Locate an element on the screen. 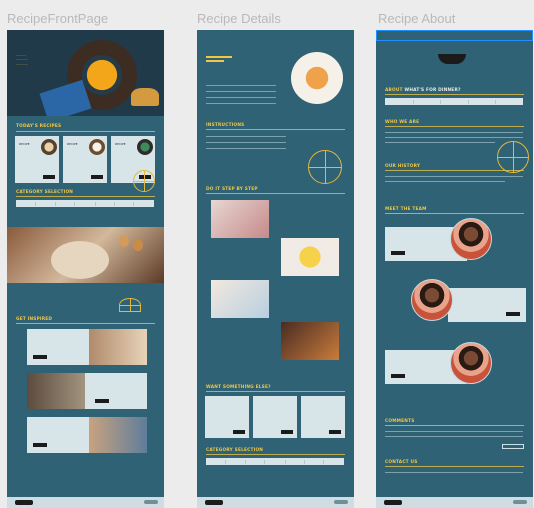  details-category-heading: CATEGORY SELECTION is located at coordinates (235, 450).